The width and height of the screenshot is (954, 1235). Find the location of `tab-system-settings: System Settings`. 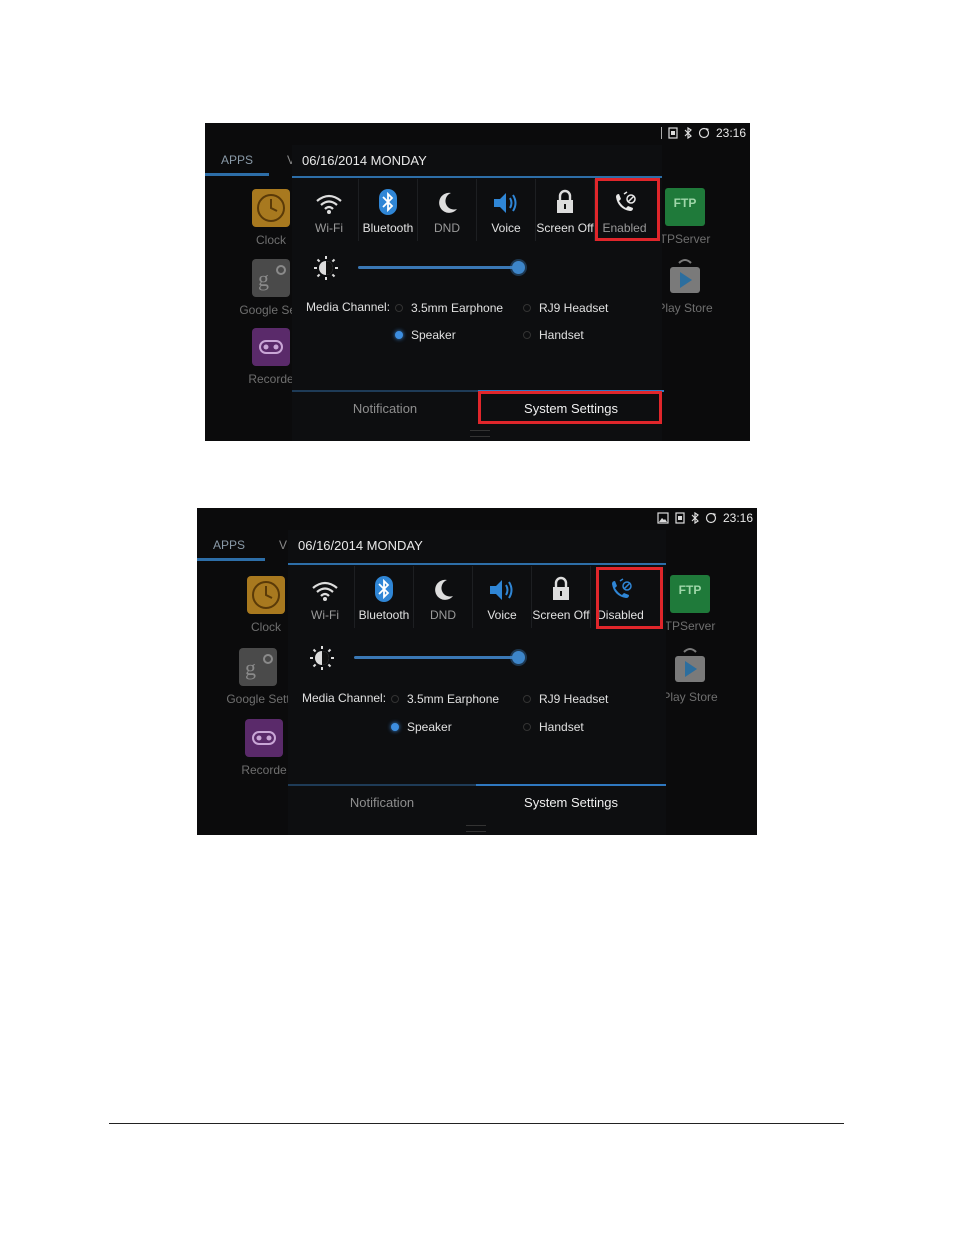

tab-system-settings: System Settings is located at coordinates (571, 801).